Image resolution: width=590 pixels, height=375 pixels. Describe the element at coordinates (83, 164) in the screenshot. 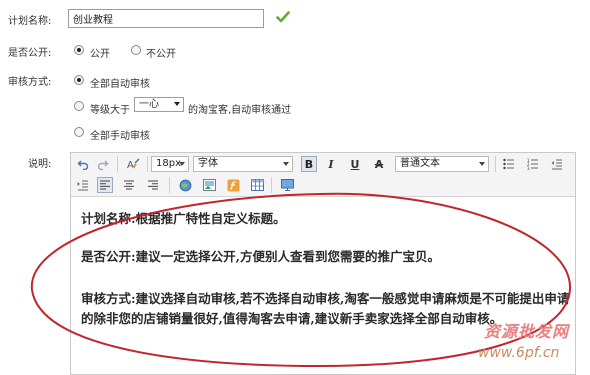

I see `undo-icon` at that location.